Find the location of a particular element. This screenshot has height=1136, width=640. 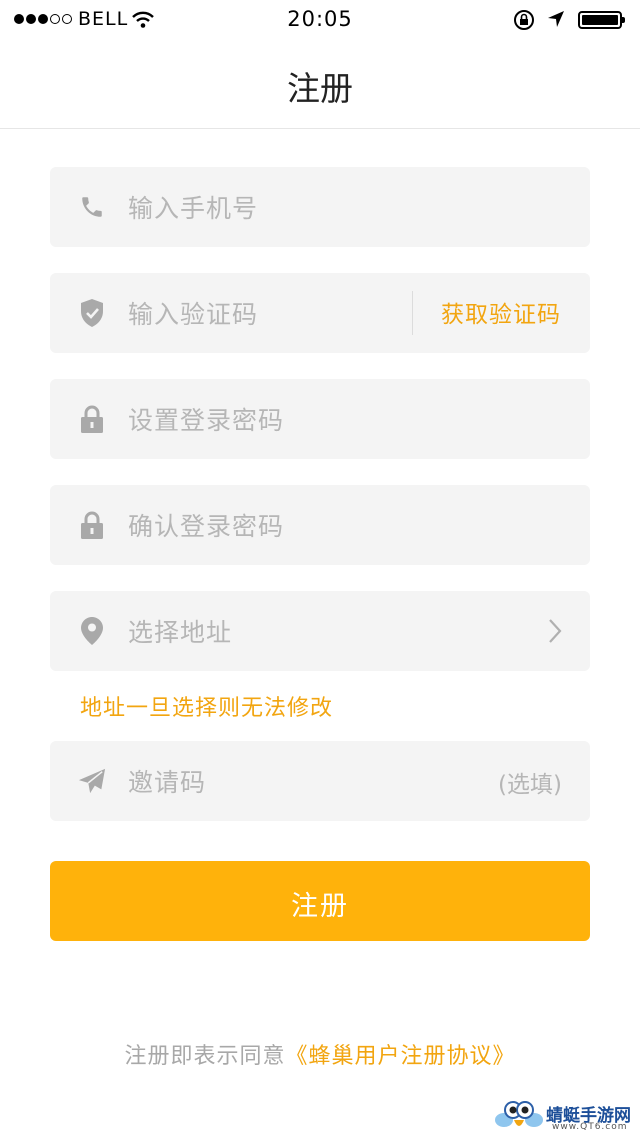

verification-code-input: 输入验证码 is located at coordinates (193, 313).